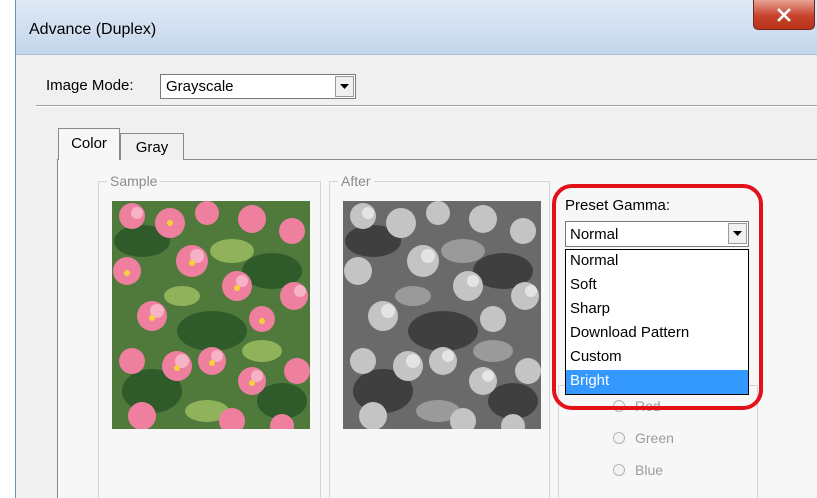  Describe the element at coordinates (416, 27) in the screenshot. I see `title-bar: Advance (Duplex)` at that location.